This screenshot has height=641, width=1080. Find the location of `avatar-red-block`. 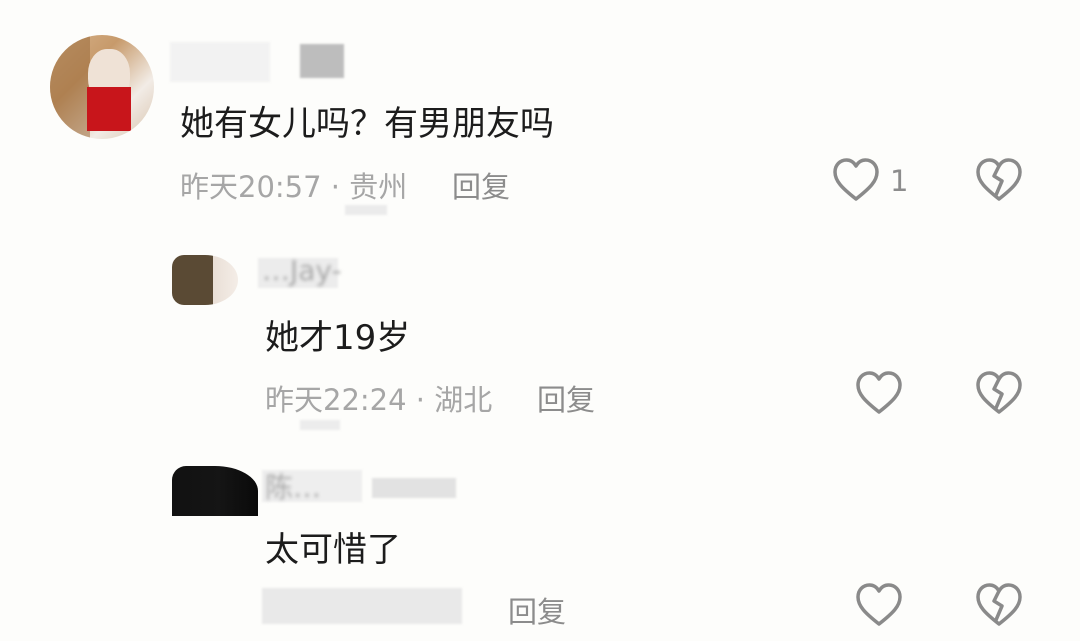

avatar-red-block is located at coordinates (109, 109).